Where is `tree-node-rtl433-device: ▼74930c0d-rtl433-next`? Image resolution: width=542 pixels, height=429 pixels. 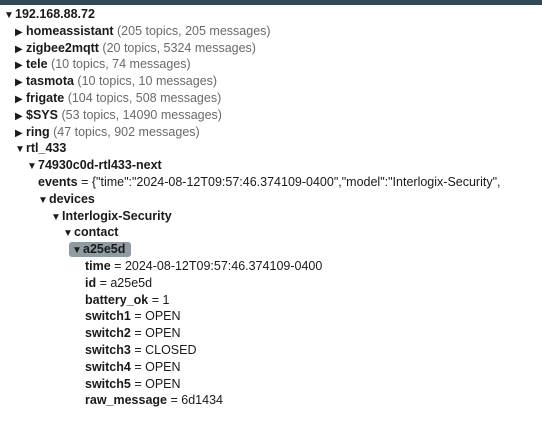
tree-node-rtl433-device: ▼74930c0d-rtl433-next is located at coordinates (271, 165).